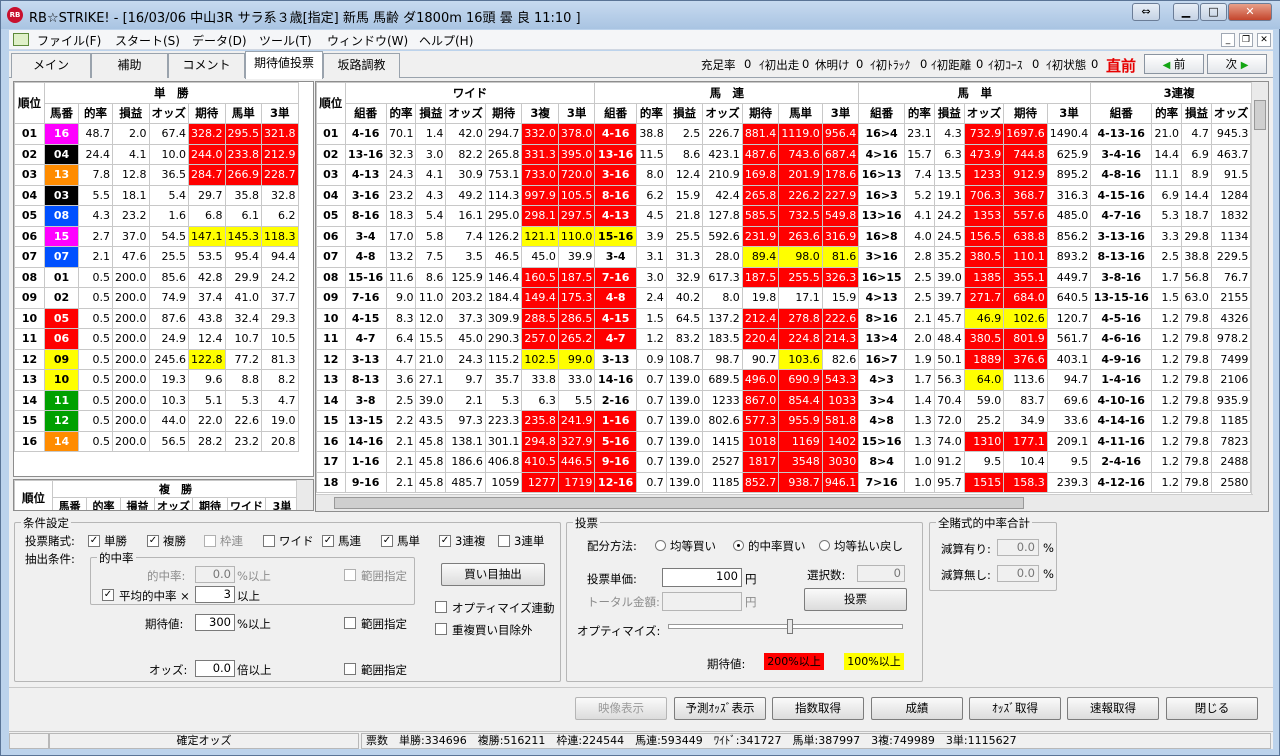  What do you see at coordinates (215, 594) in the screenshot?
I see `avg-hit-rate-input: 3` at bounding box center [215, 594].